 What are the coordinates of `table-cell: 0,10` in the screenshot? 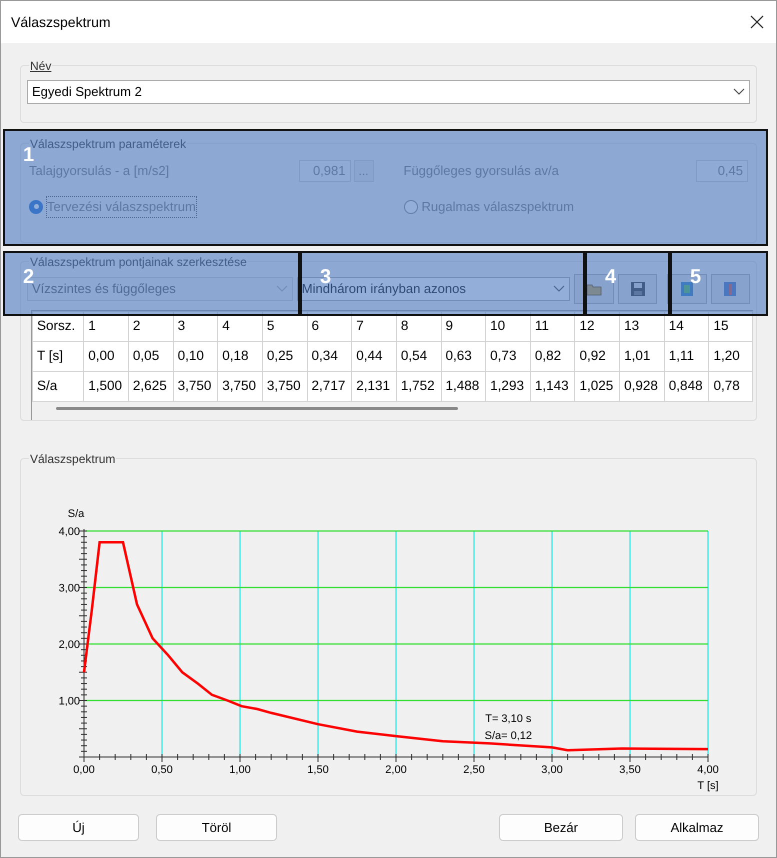 It's located at (195, 357).